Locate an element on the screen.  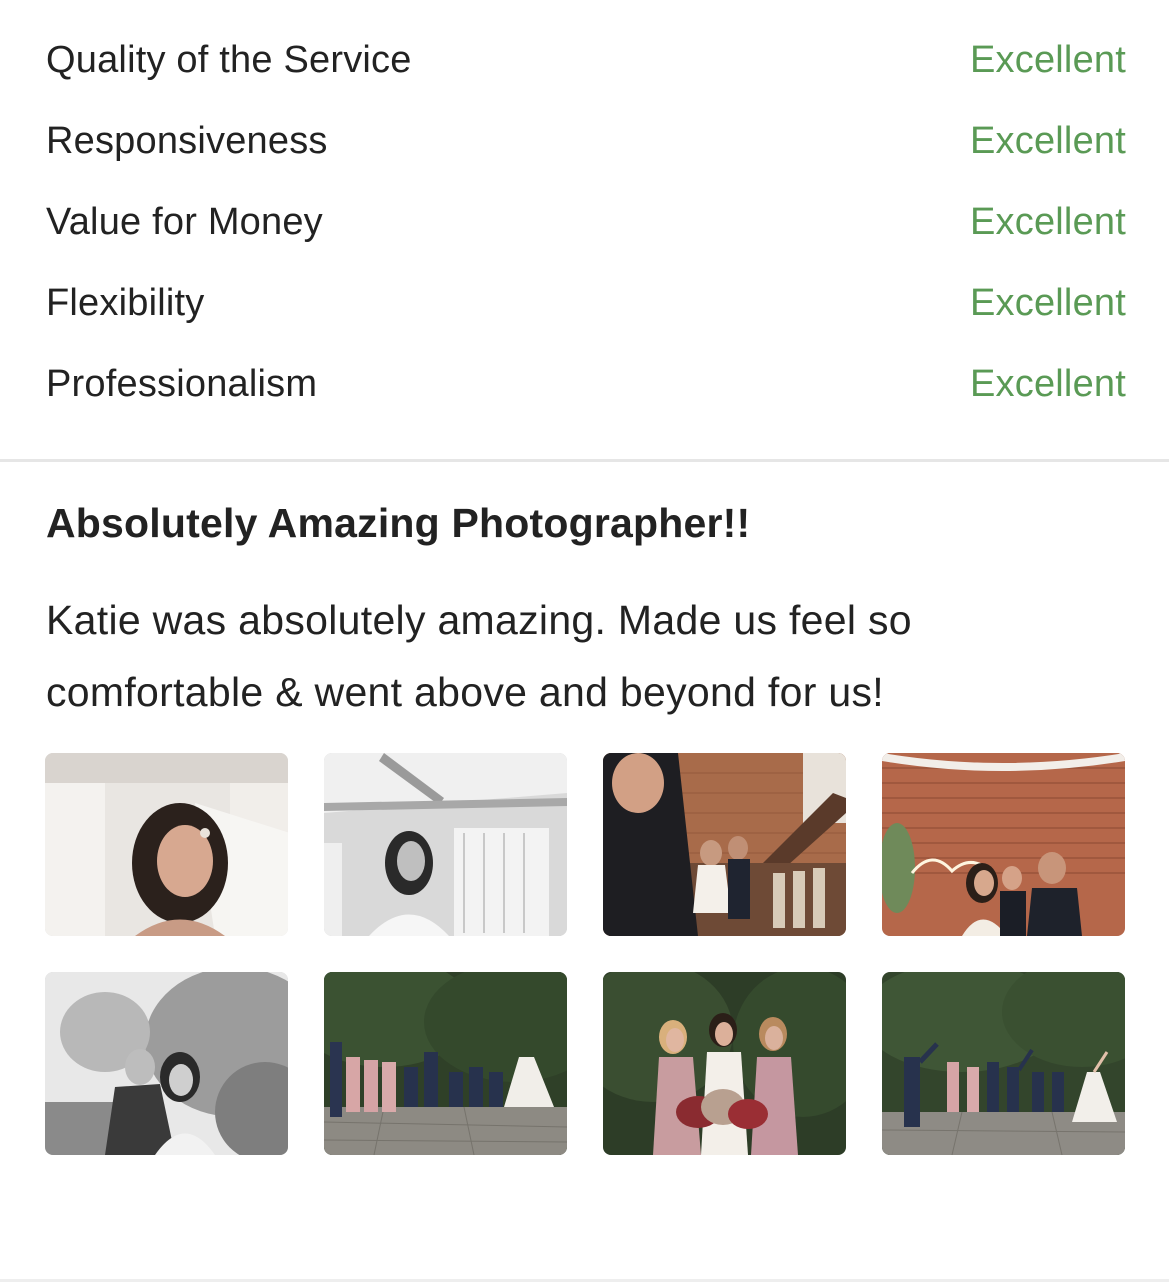
photo-wedding-party-garden is located at coordinates (445, 1063).